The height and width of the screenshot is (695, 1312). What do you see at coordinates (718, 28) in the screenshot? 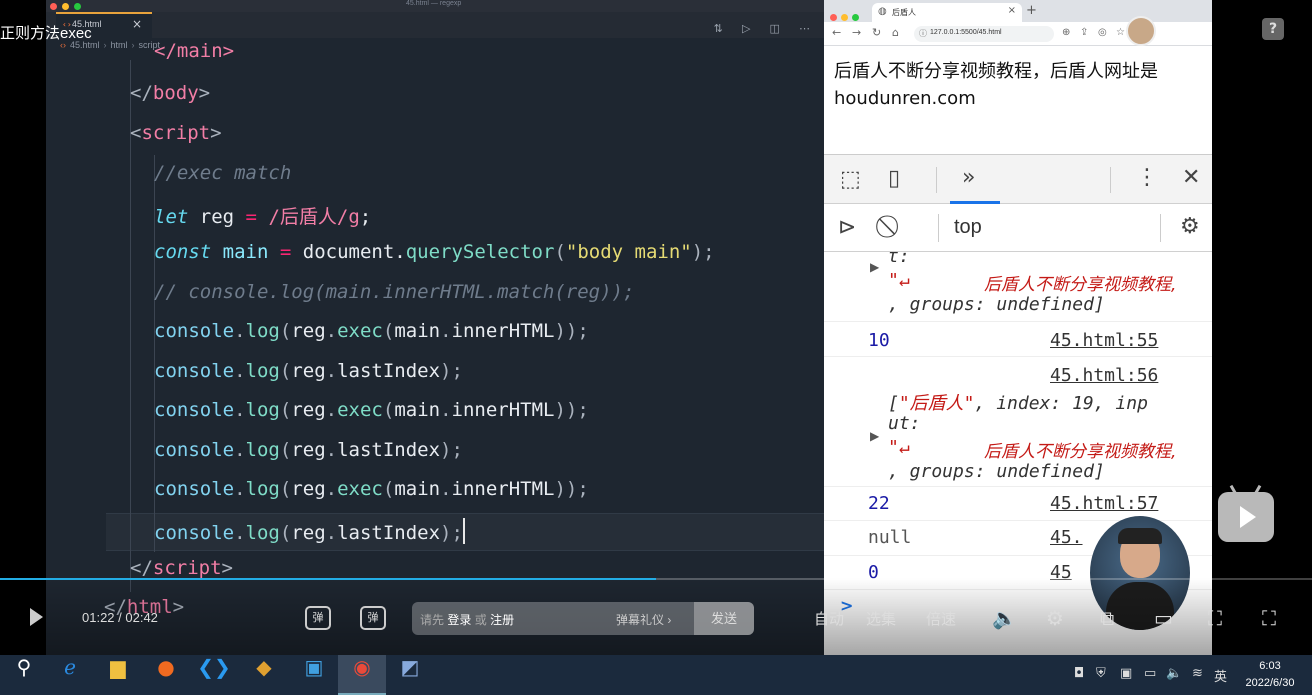
I see `source-control-icon: ⇅` at bounding box center [718, 28].